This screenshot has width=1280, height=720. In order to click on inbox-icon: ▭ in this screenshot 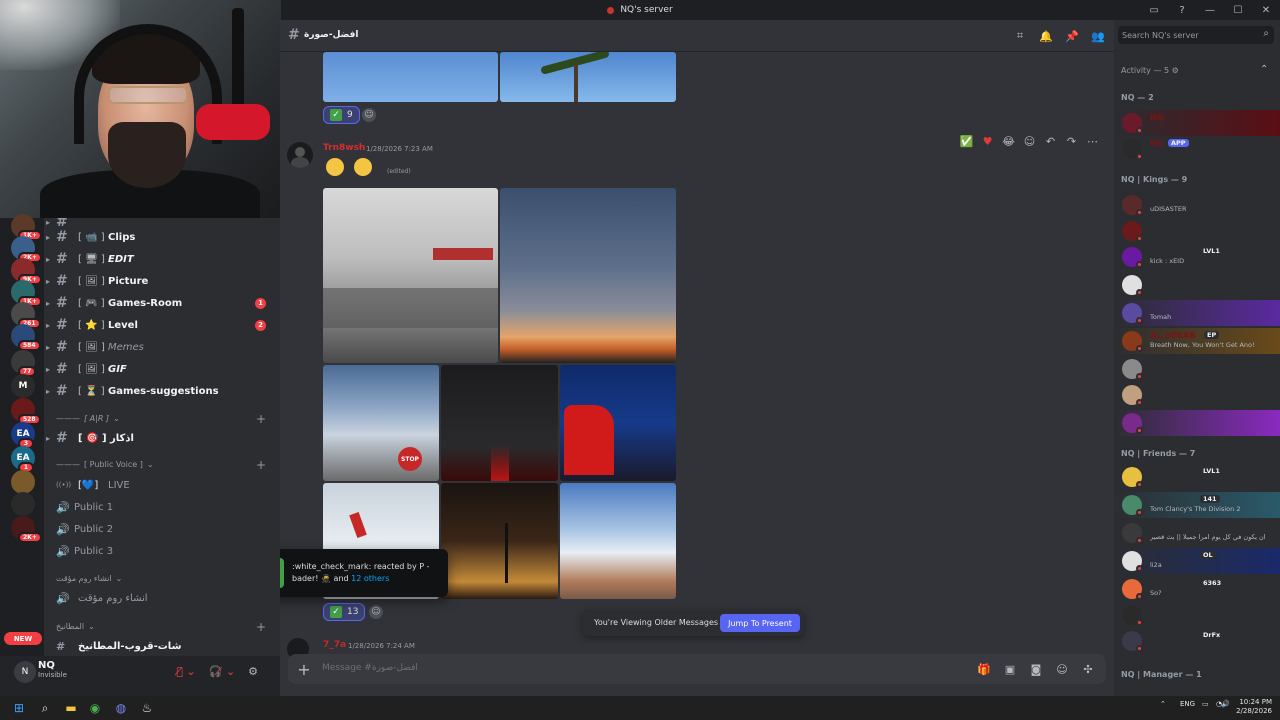, I will do `click(1154, 10)`.